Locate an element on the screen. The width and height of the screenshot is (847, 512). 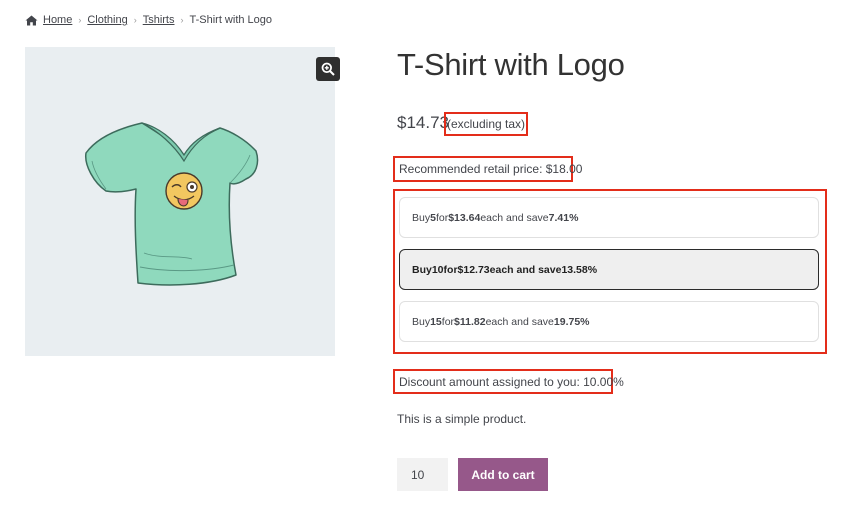
product-image is located at coordinates (180, 203).